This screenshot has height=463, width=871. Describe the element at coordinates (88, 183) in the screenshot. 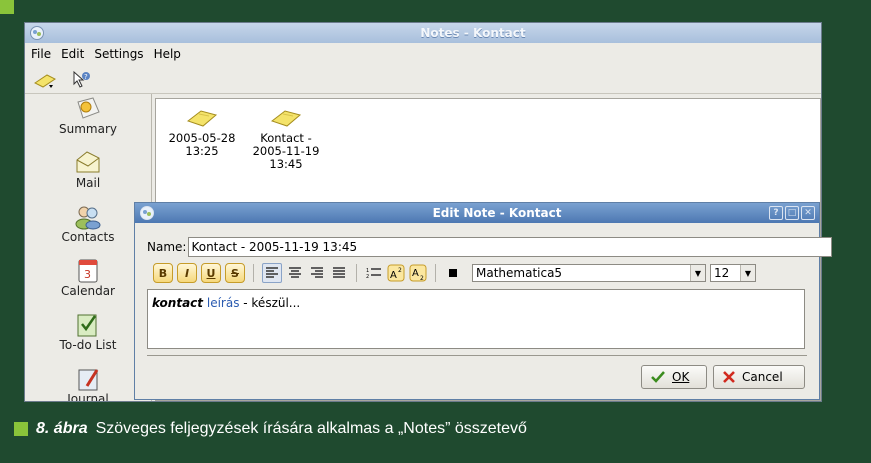

I see `sidebar-label-mail: Mail` at that location.